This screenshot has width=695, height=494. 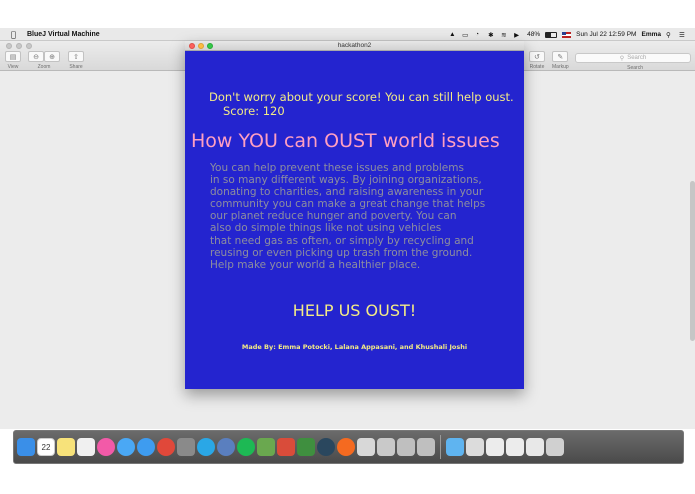 I want to click on markup-label: Markup, so click(x=560, y=67).